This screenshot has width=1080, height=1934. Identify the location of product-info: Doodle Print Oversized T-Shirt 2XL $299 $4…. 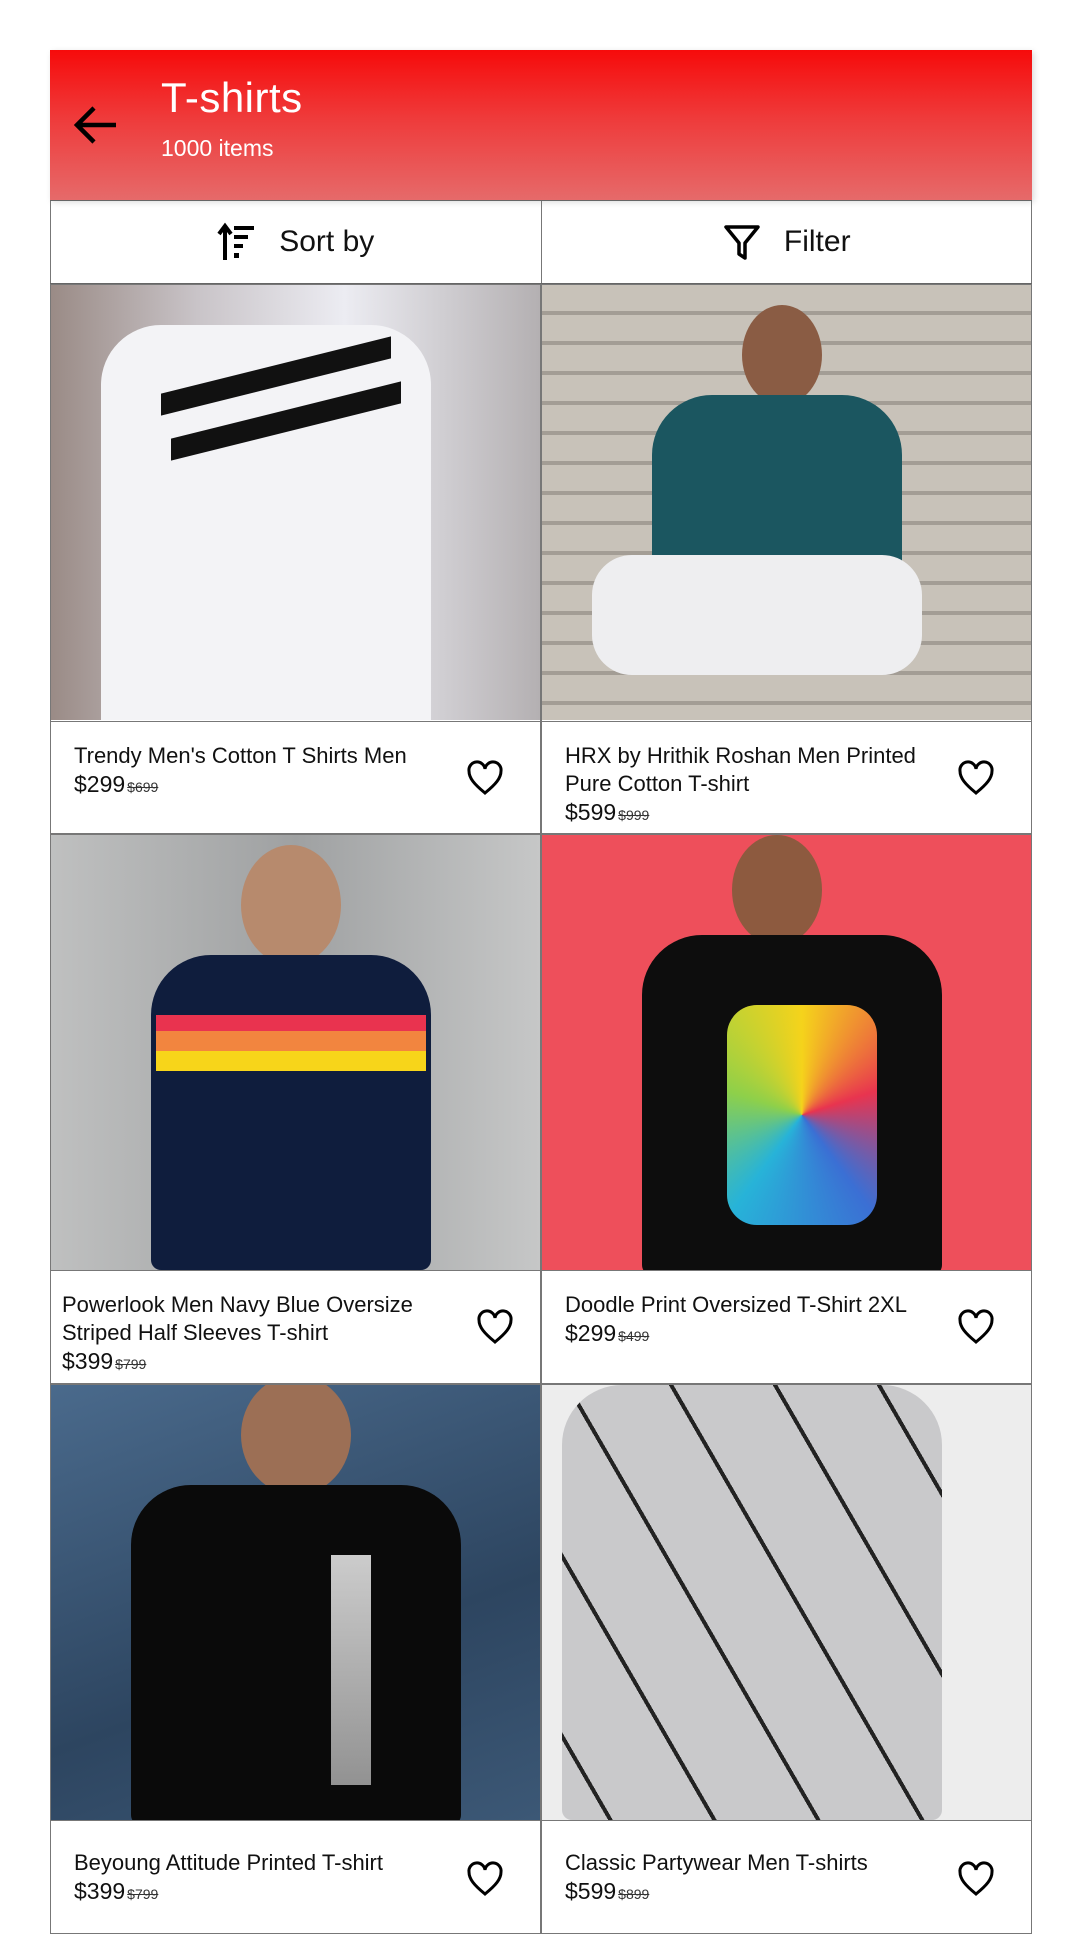
(786, 1326).